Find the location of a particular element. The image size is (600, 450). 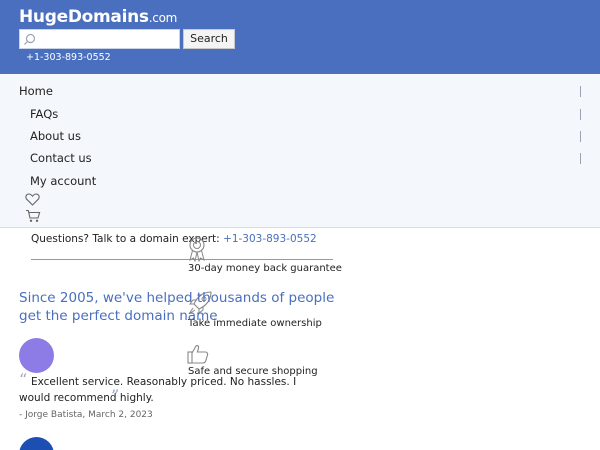

feature-money-back: 30-day money back guarantee is located at coordinates (265, 268).